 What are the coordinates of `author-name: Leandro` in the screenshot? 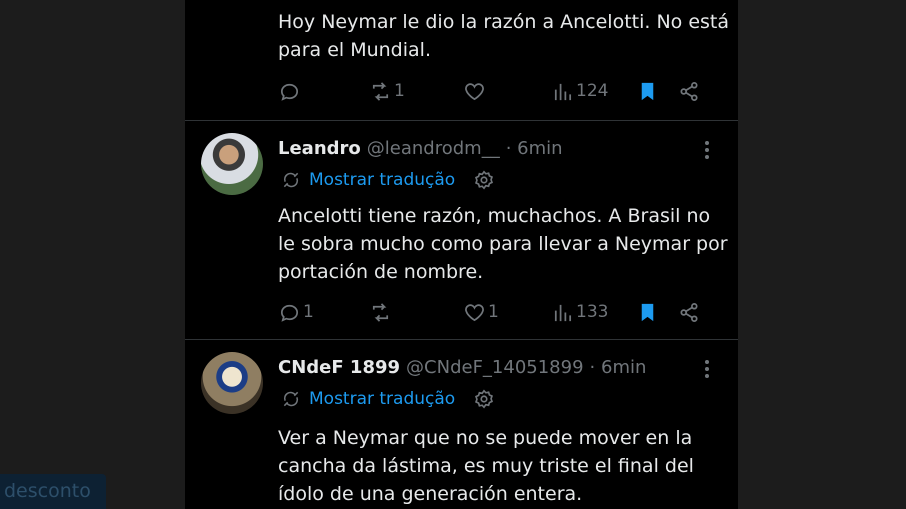 It's located at (319, 148).